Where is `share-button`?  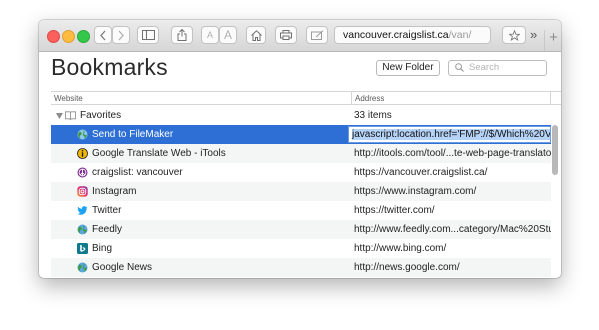 share-button is located at coordinates (182, 35).